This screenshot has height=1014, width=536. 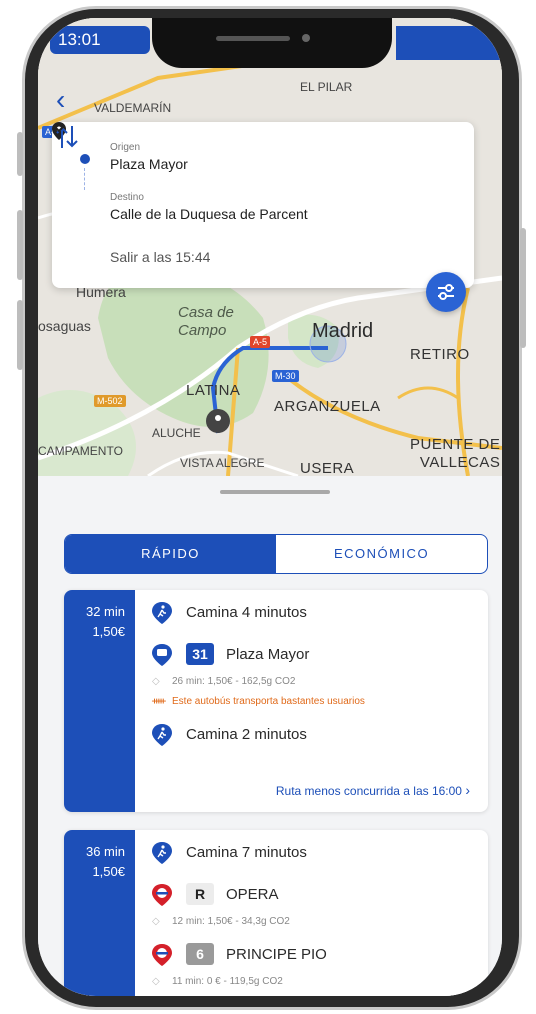 I want to click on map-label-retiro: RETIRO, so click(x=440, y=354).